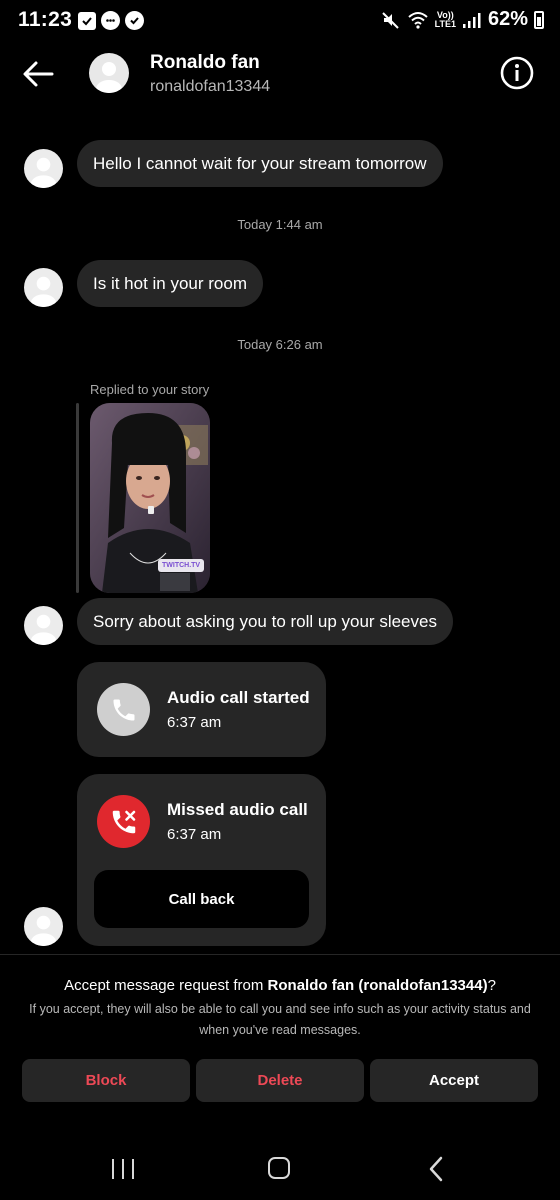  Describe the element at coordinates (377, 985) in the screenshot. I see `request-sender: Ronaldo fan (ronaldofan13344)` at that location.